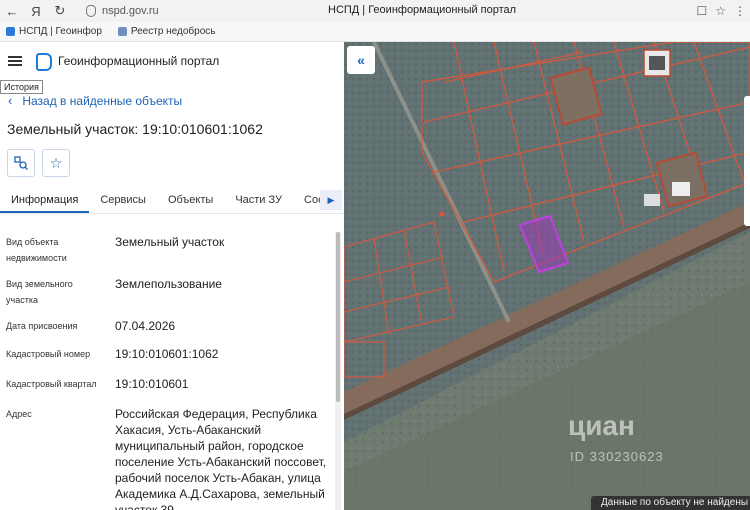  What do you see at coordinates (747, 161) in the screenshot?
I see `map-right-edge-panel` at bounding box center [747, 161].